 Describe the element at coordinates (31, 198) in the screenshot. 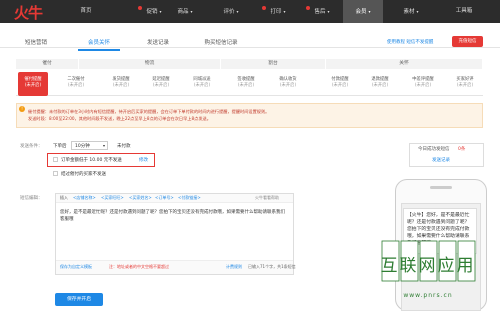

I see `content-label: 短信编辑：` at that location.